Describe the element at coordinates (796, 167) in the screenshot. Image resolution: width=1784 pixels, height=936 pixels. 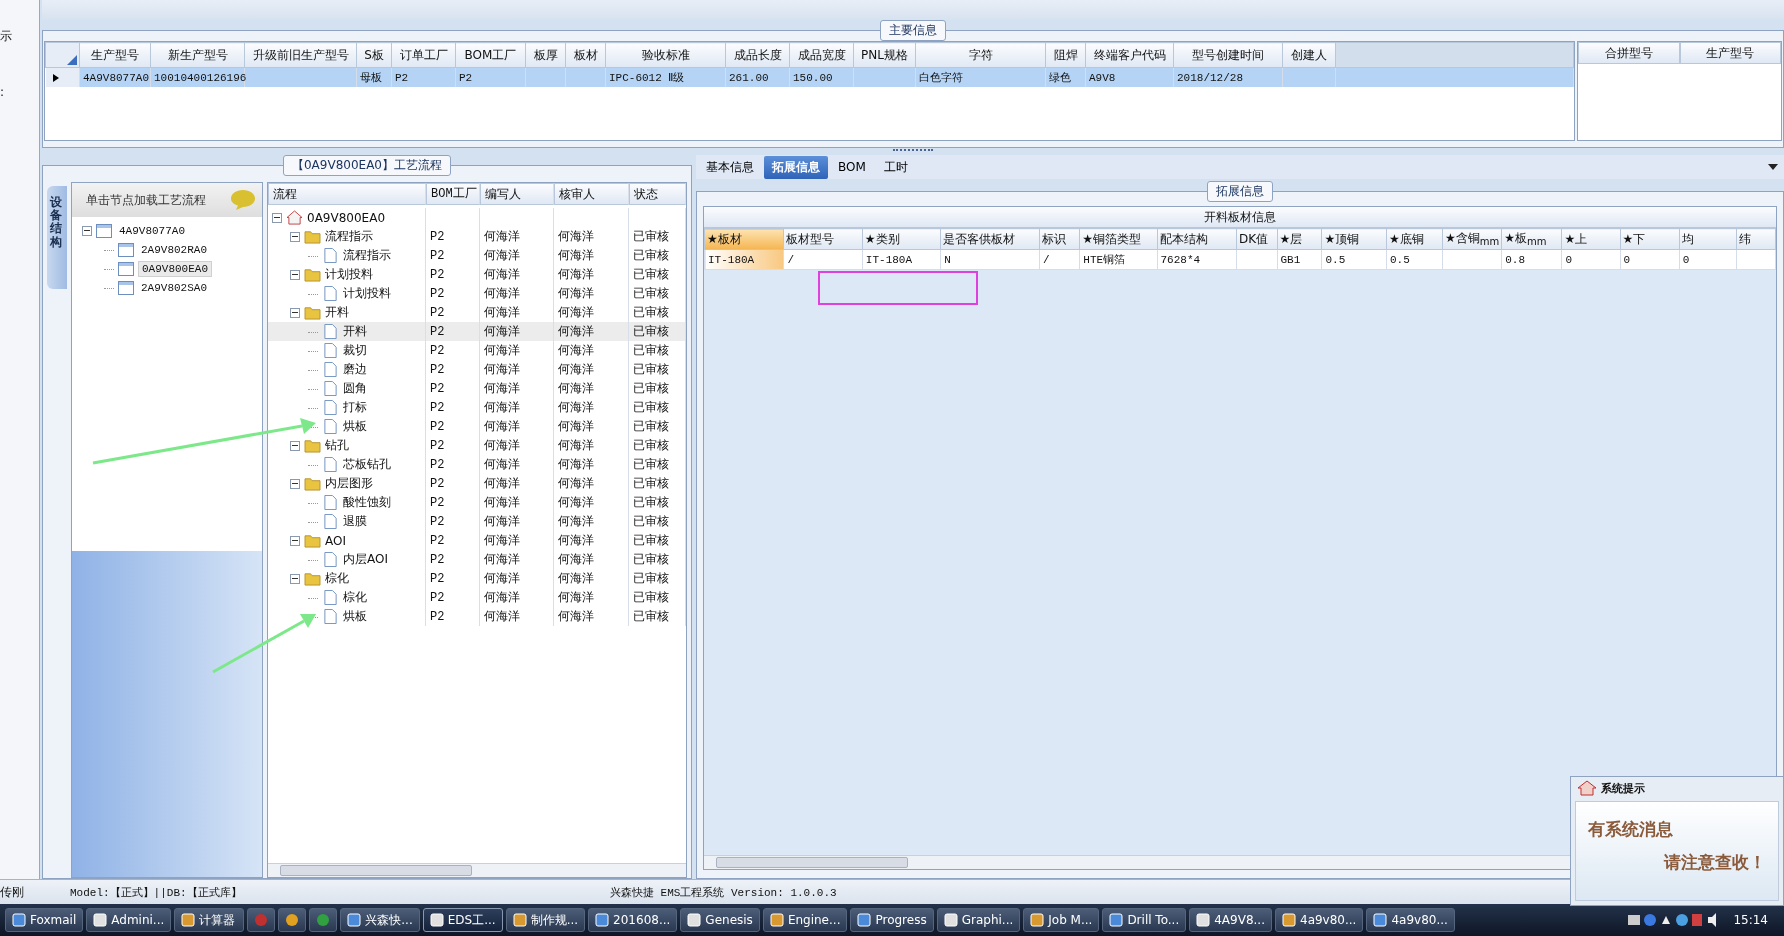
I see `tab: 拓展信息` at that location.